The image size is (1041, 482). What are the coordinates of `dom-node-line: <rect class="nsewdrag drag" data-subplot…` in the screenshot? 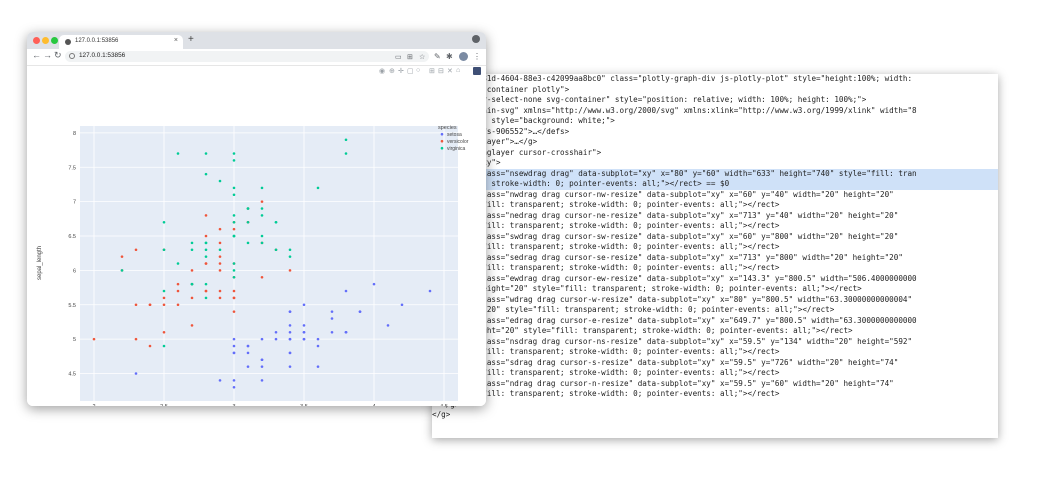 It's located at (715, 173).